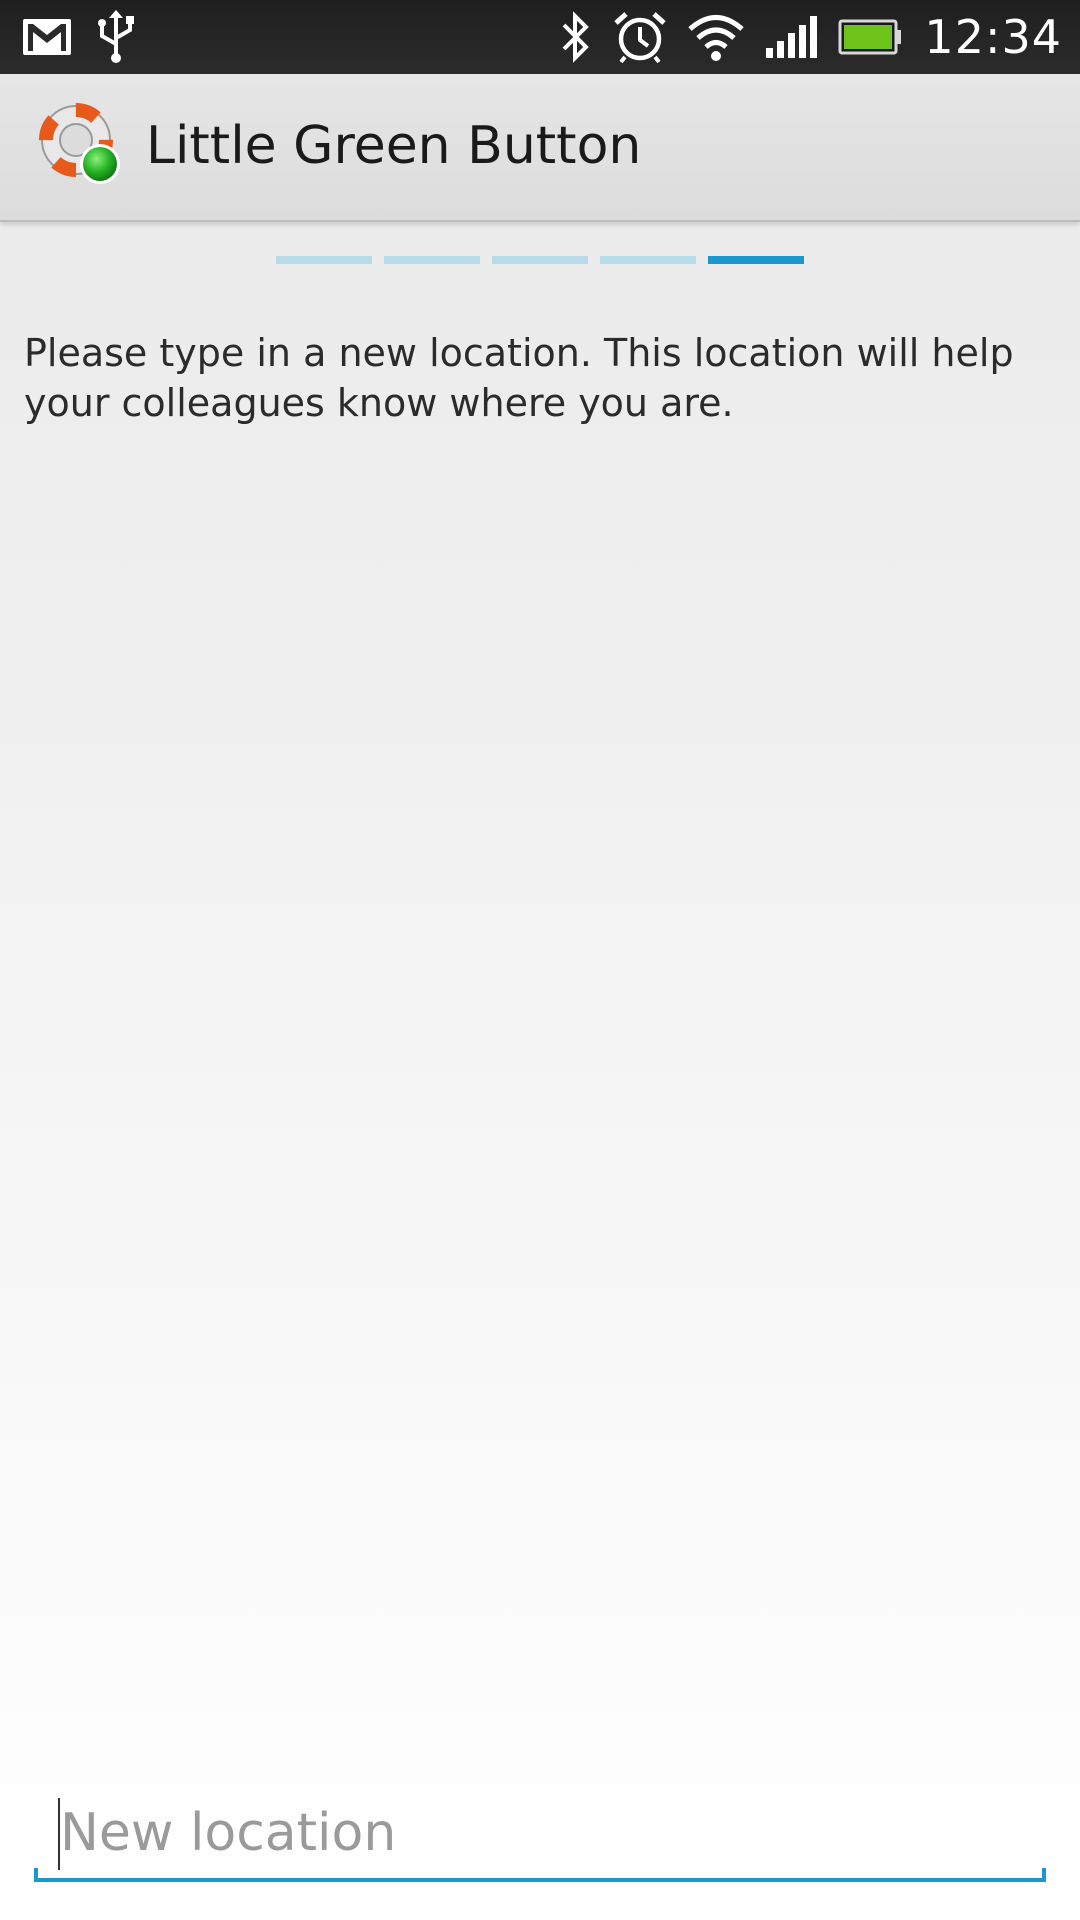  I want to click on status-bar-right: 12:34, so click(810, 37).